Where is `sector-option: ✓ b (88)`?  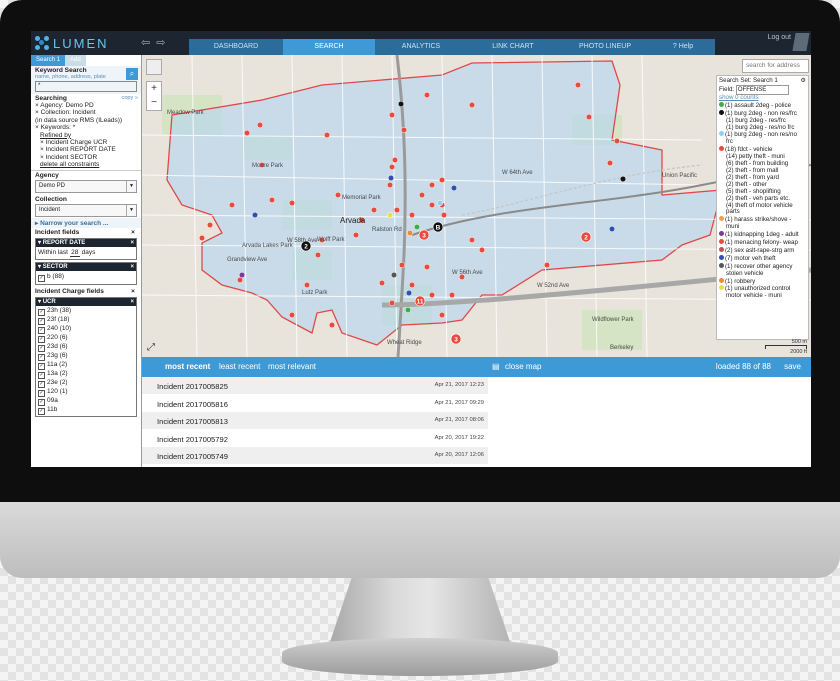 sector-option: ✓ b (88) is located at coordinates (86, 277).